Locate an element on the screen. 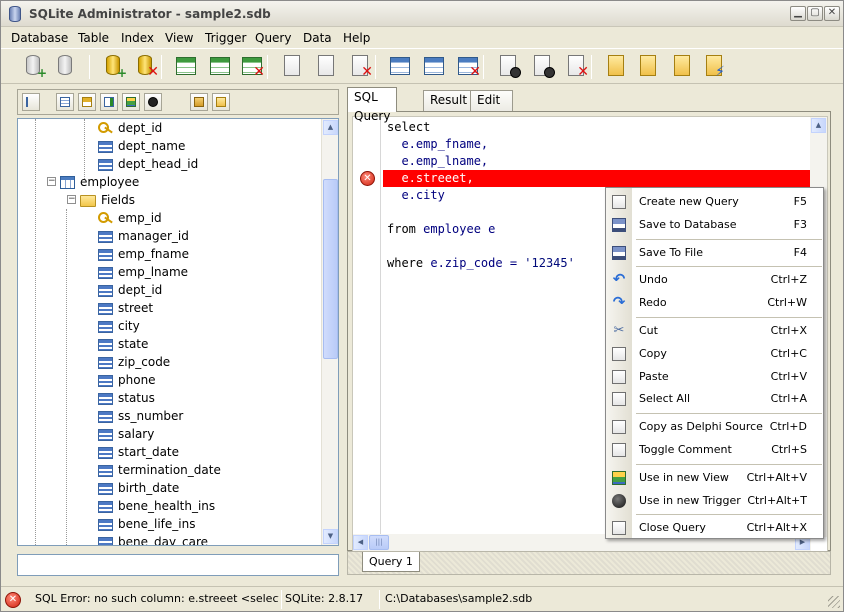 This screenshot has height=612, width=844. tree-view-button is located at coordinates (31, 102).